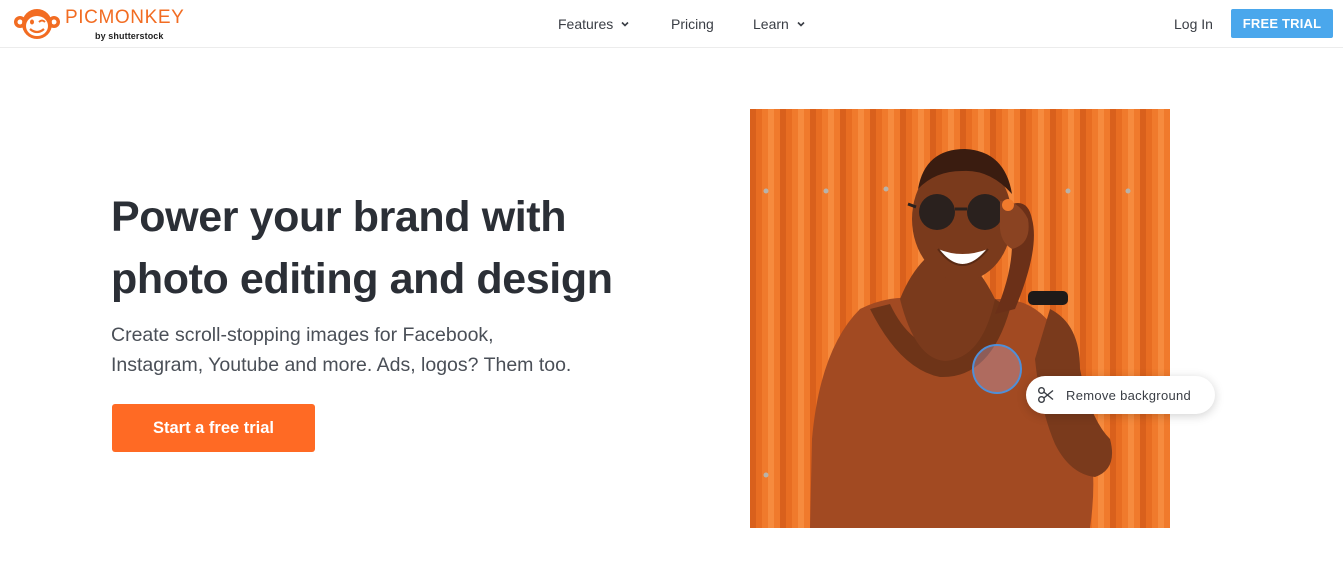 The height and width of the screenshot is (565, 1343). What do you see at coordinates (125, 17) in the screenshot?
I see `brand-name: PICMONKEY` at bounding box center [125, 17].